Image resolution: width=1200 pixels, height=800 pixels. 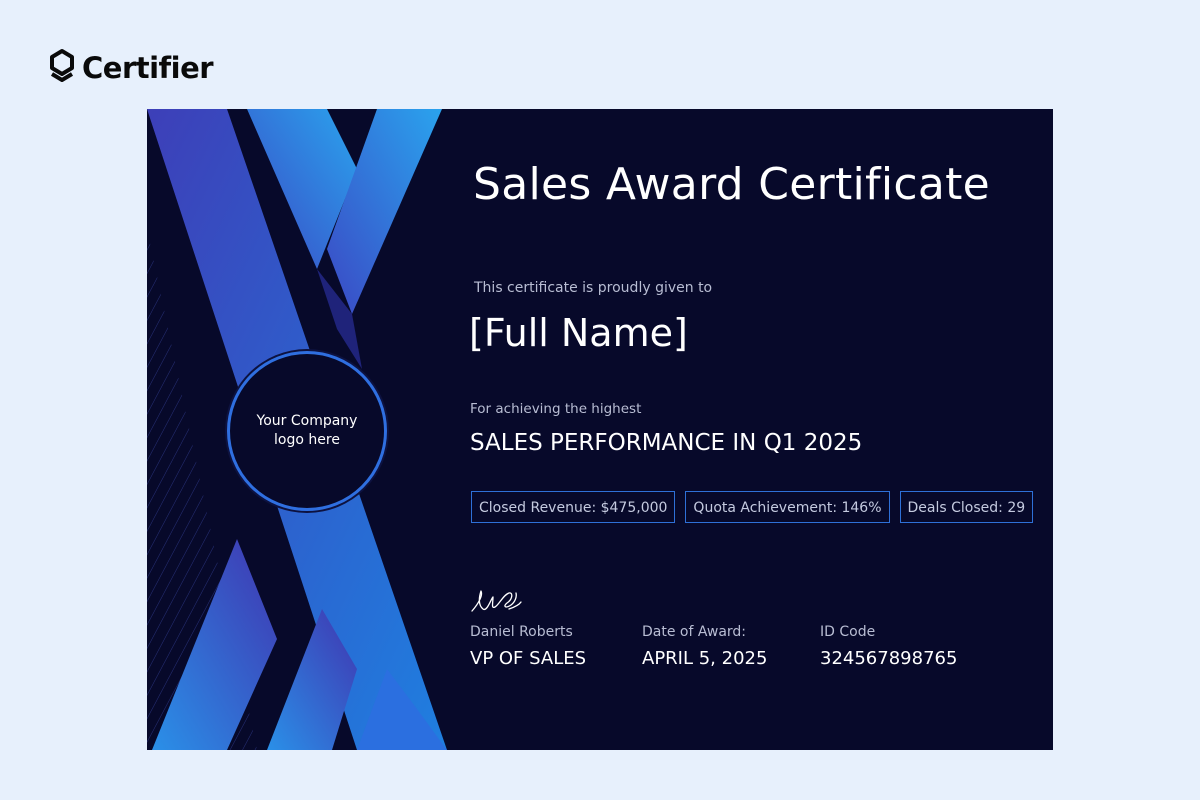 What do you see at coordinates (573, 507) in the screenshot?
I see `stat-closed-revenue: Closed Revenue: $475,000` at bounding box center [573, 507].